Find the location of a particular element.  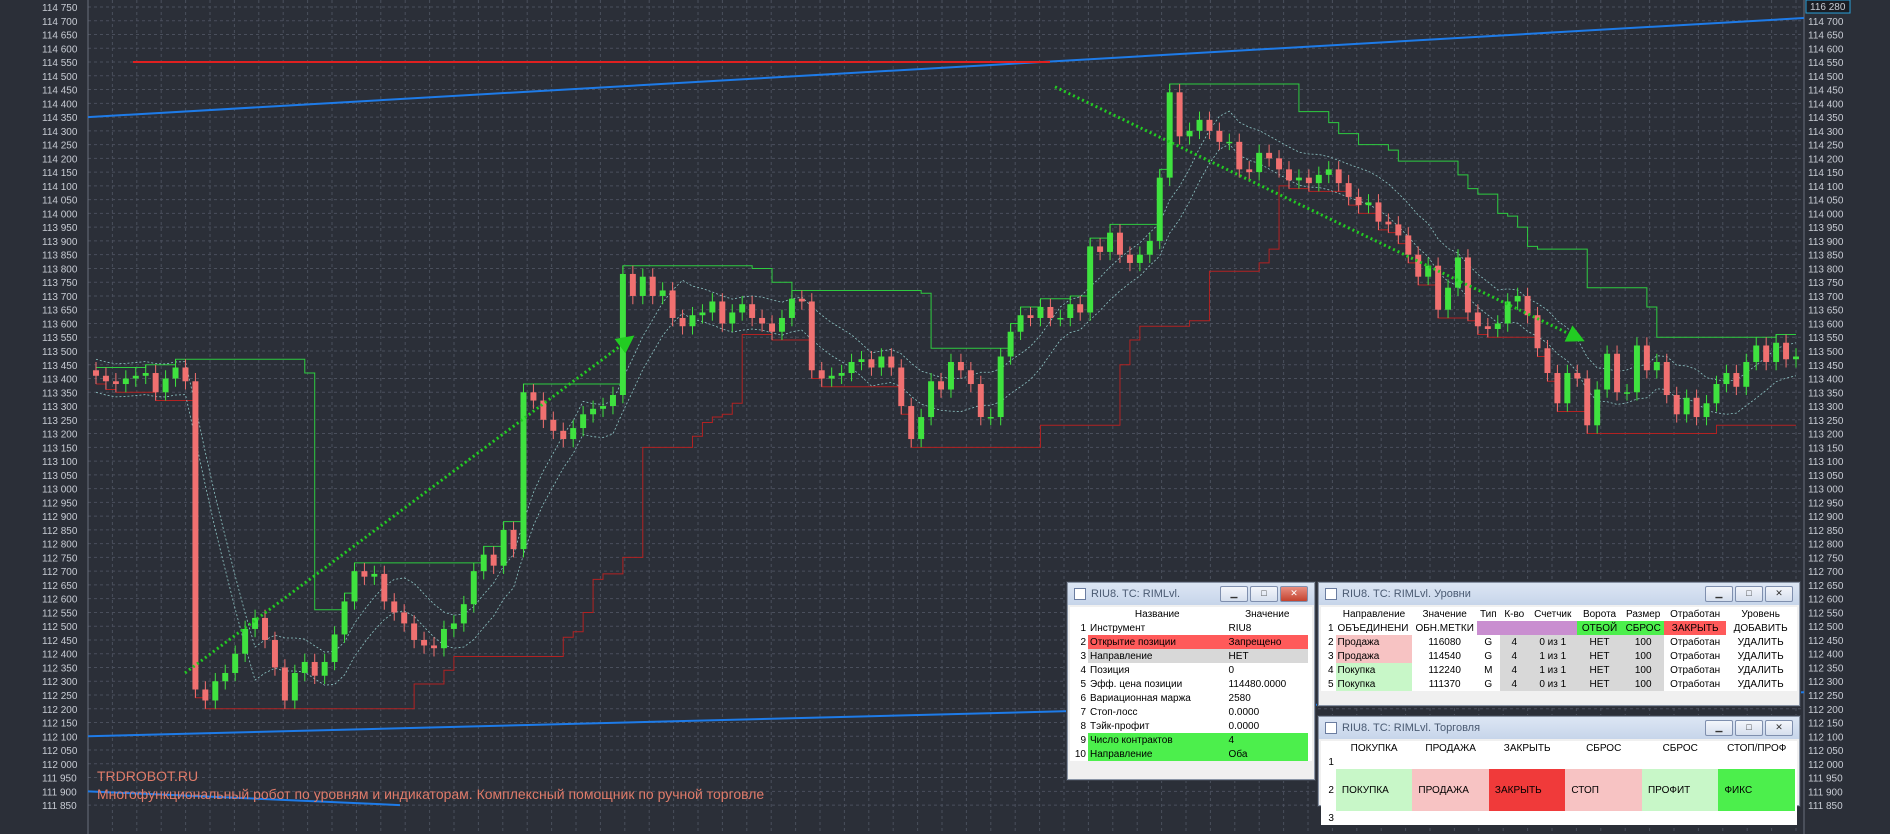

trade-window-titlebar: RIU8. TC: RIMLvl. Торговля ▁ □ ✕ is located at coordinates (1559, 728).